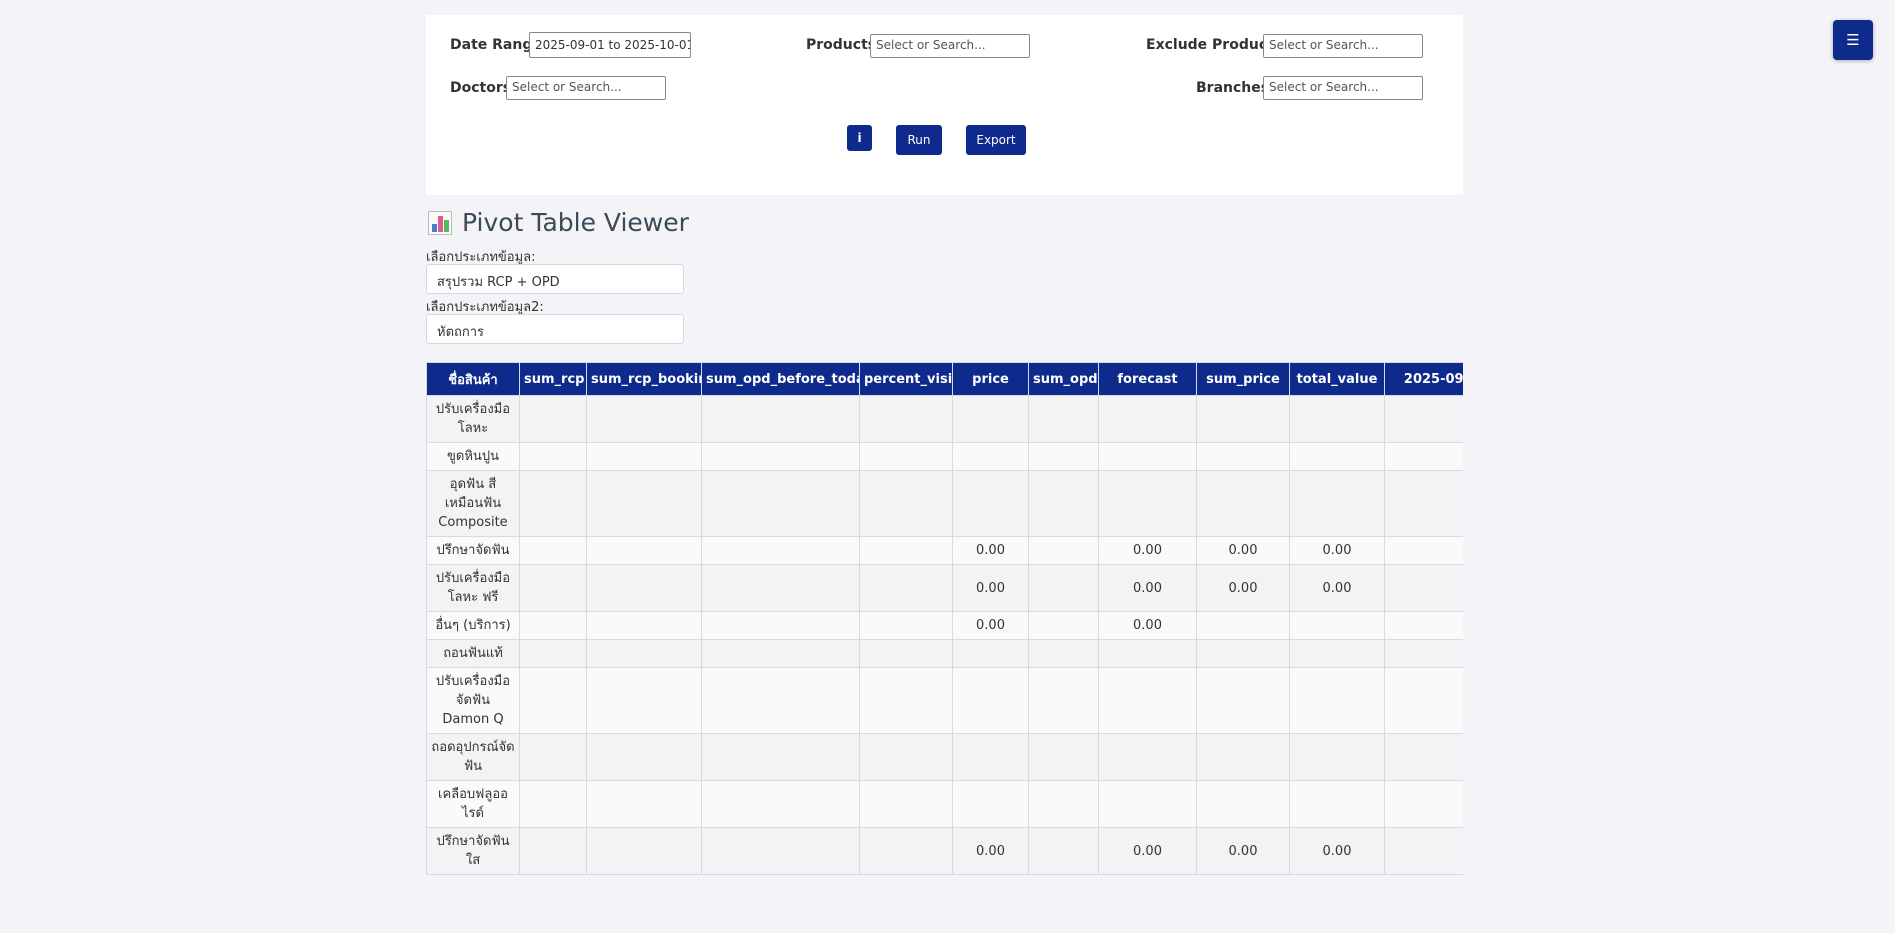 Image resolution: width=1895 pixels, height=933 pixels. What do you see at coordinates (1337, 379) in the screenshot?
I see `column-header: total_value` at bounding box center [1337, 379].